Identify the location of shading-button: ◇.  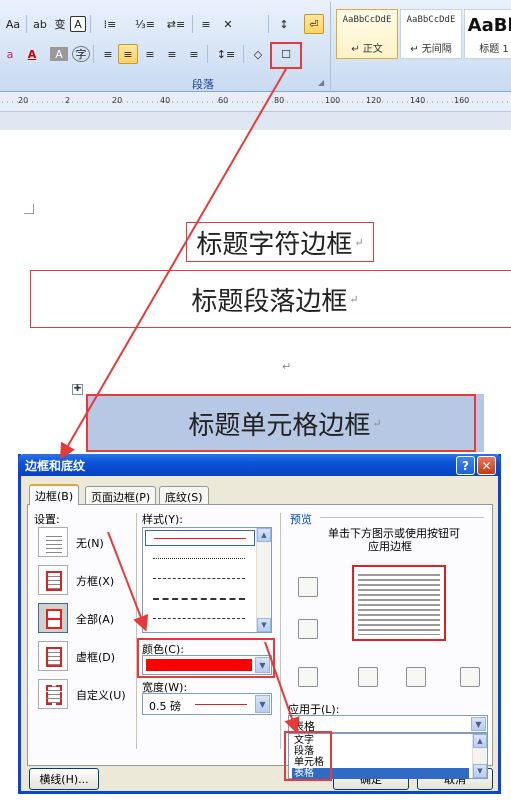
(258, 54).